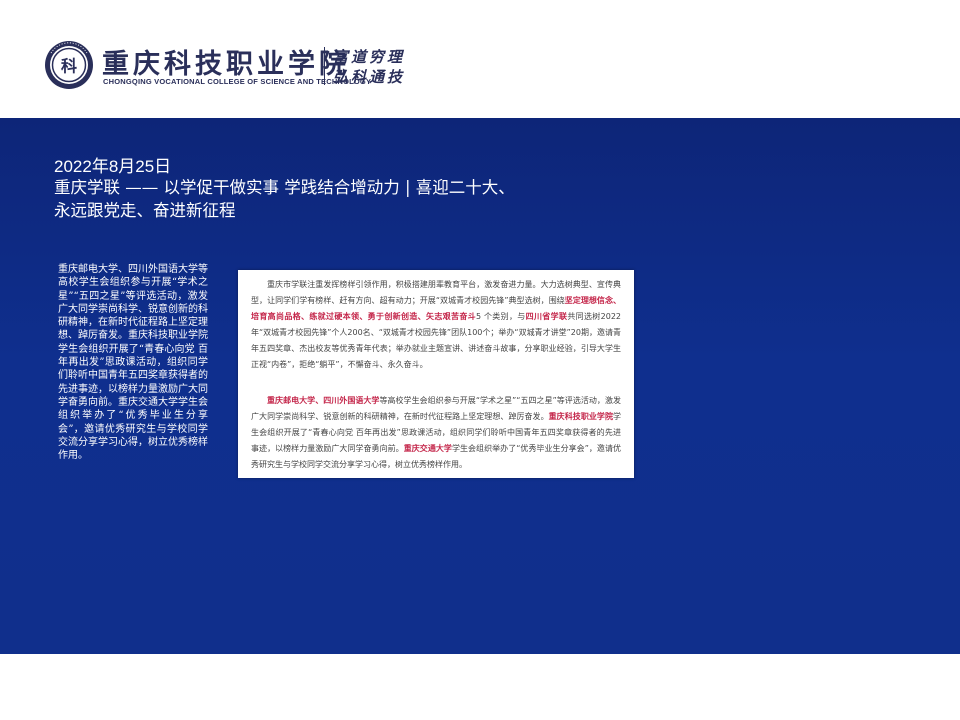 This screenshot has height=720, width=960. I want to click on school-name-cn: 重庆科技职业学院, so click(226, 64).